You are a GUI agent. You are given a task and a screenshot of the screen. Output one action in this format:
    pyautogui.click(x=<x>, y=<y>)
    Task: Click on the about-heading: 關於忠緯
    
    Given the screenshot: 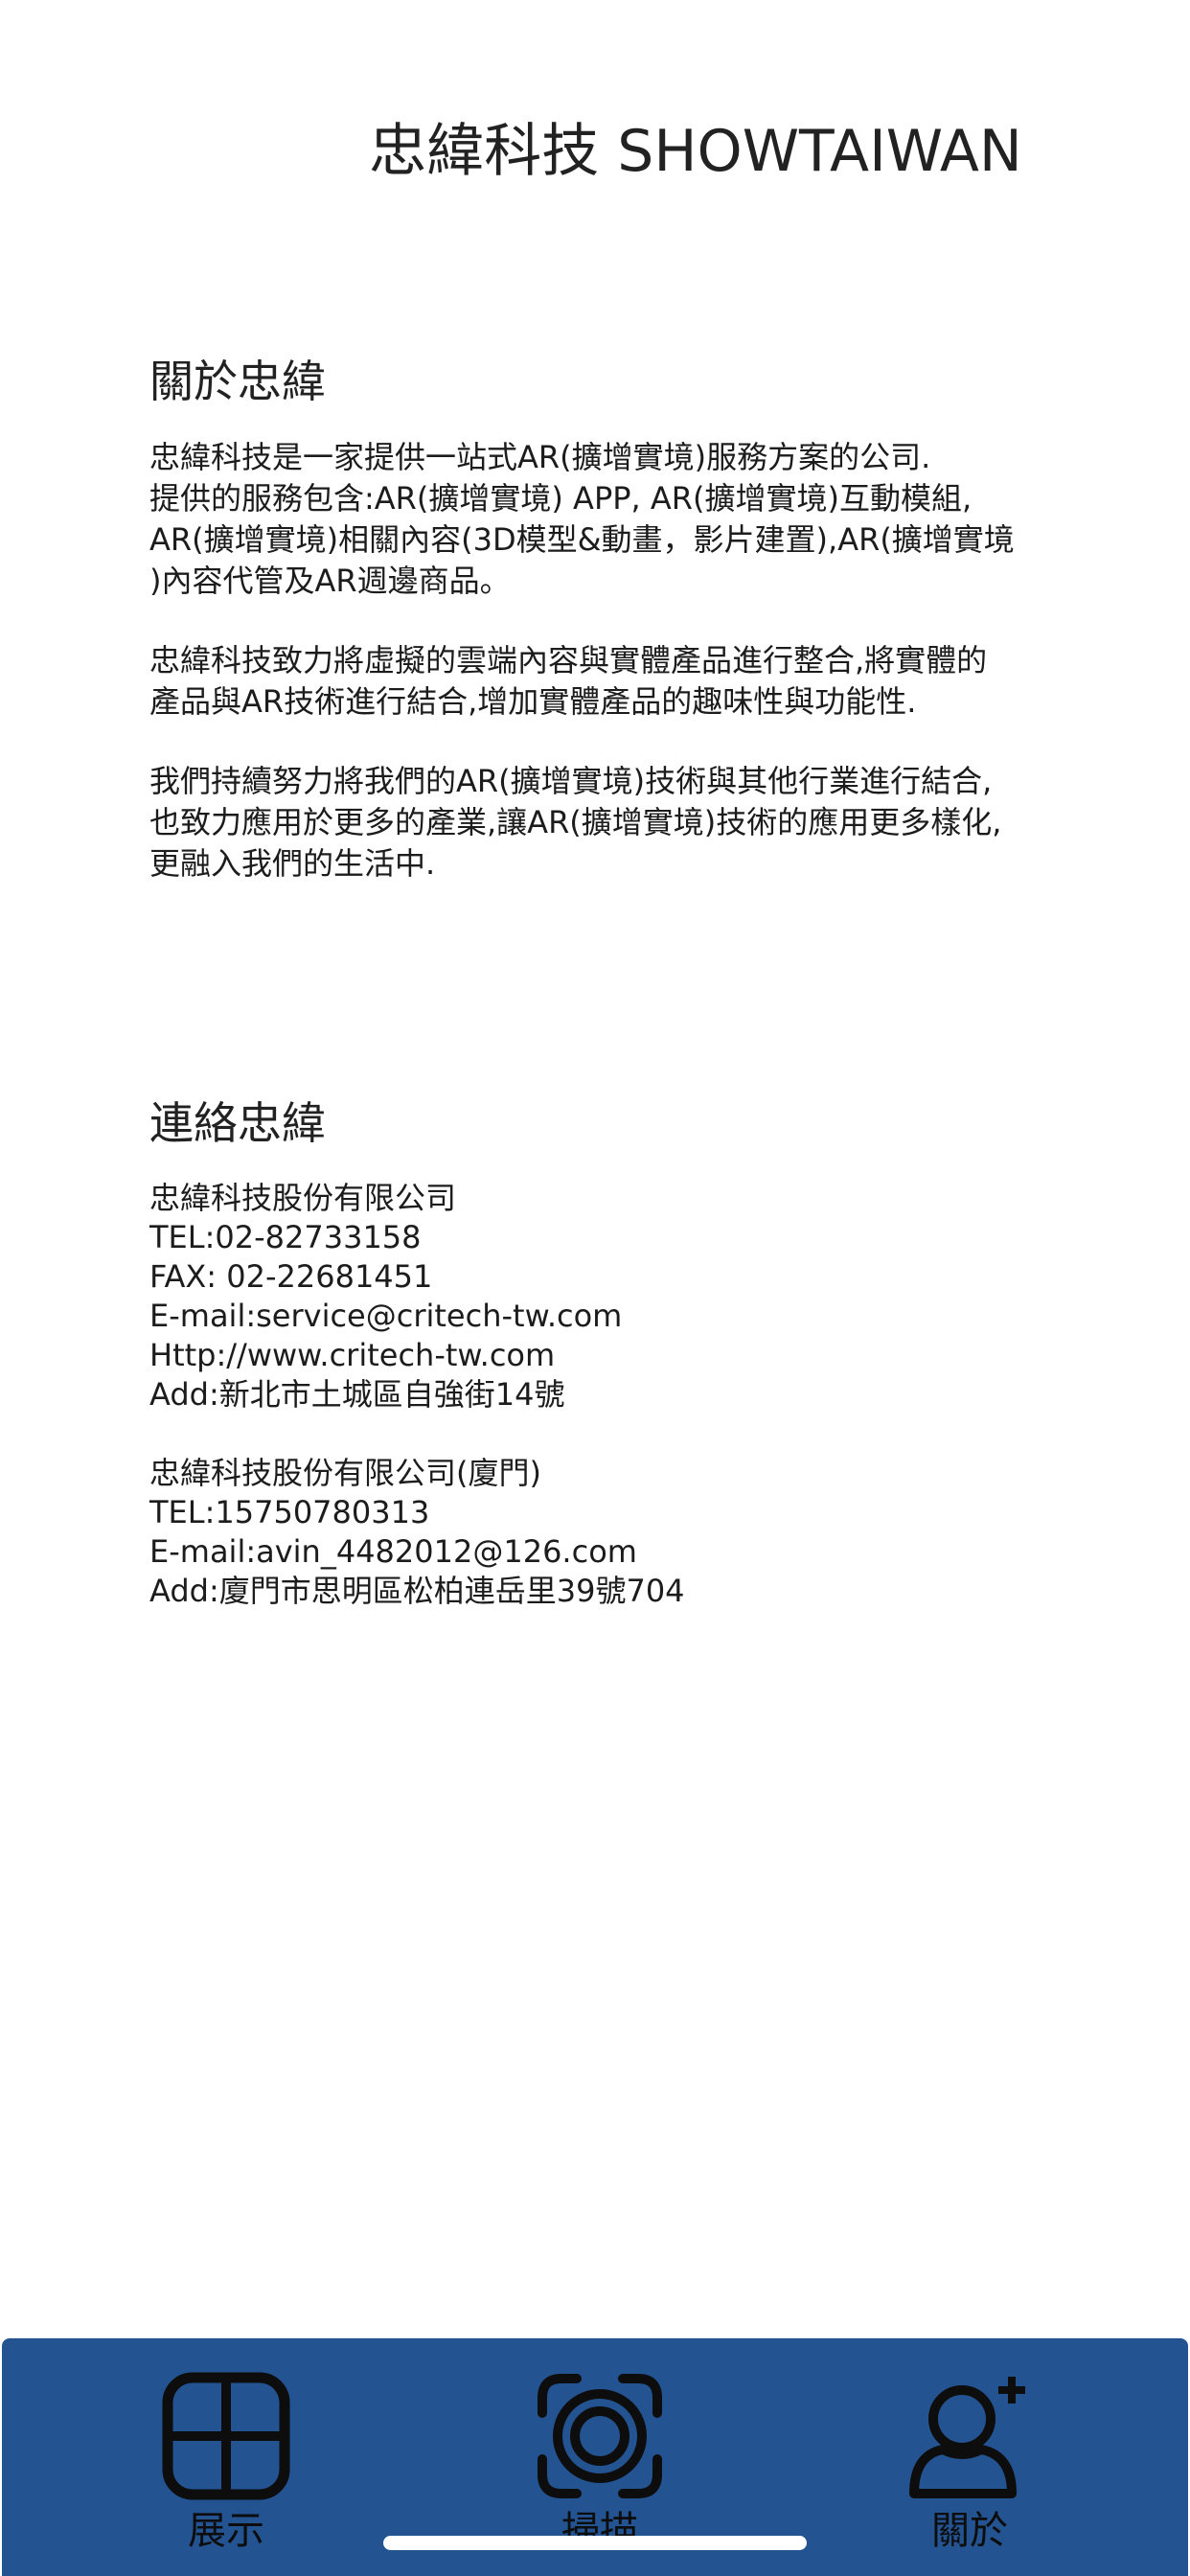 What is the action you would take?
    pyautogui.click(x=238, y=381)
    